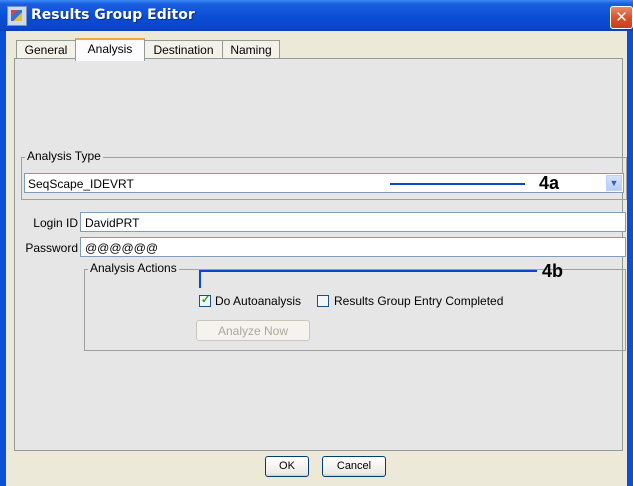 The height and width of the screenshot is (486, 633). I want to click on window-frame-right, so click(630, 258).